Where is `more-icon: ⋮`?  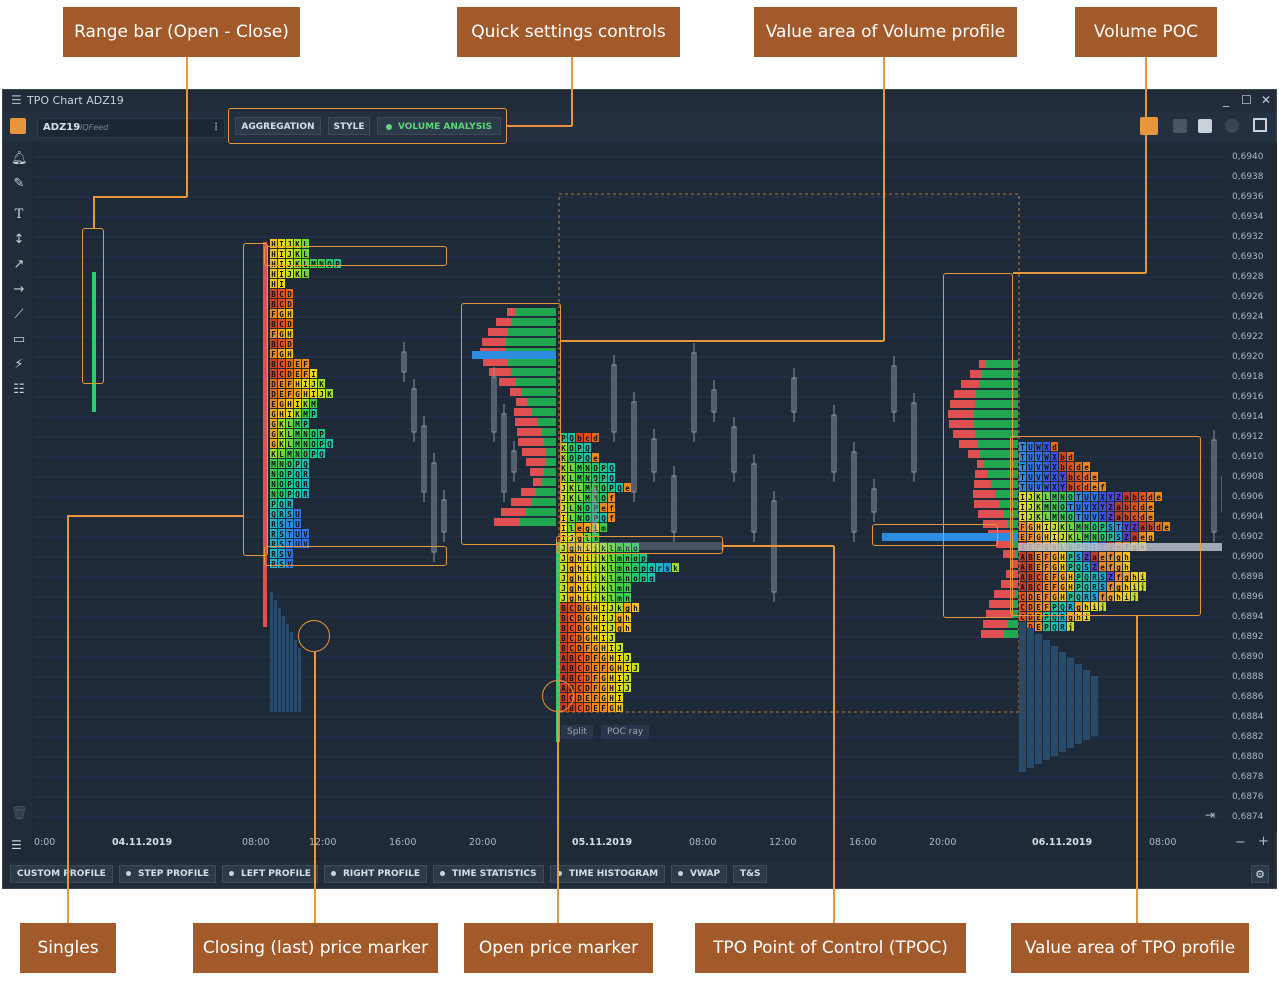
more-icon: ⋮ is located at coordinates (216, 127).